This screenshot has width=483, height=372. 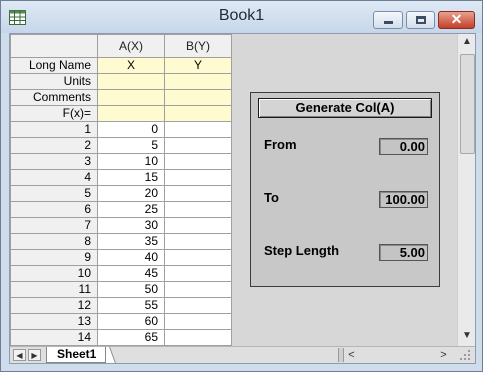 What do you see at coordinates (54, 177) in the screenshot?
I see `row-header: 4` at bounding box center [54, 177].